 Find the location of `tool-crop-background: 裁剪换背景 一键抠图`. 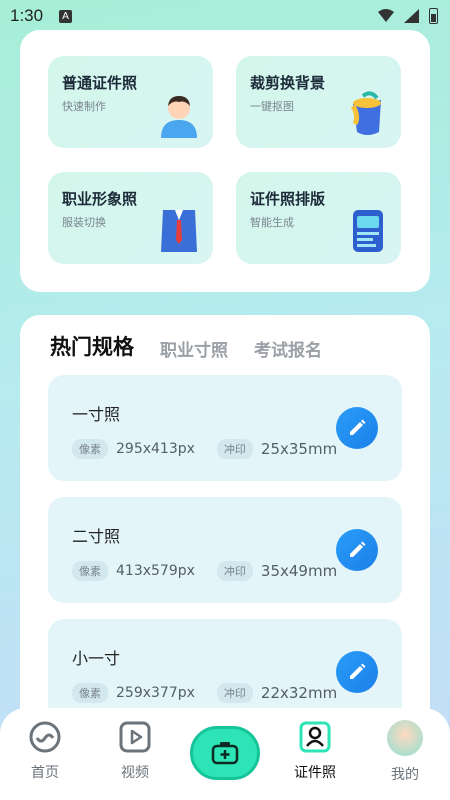

tool-crop-background: 裁剪换背景 一键抠图 is located at coordinates (318, 102).